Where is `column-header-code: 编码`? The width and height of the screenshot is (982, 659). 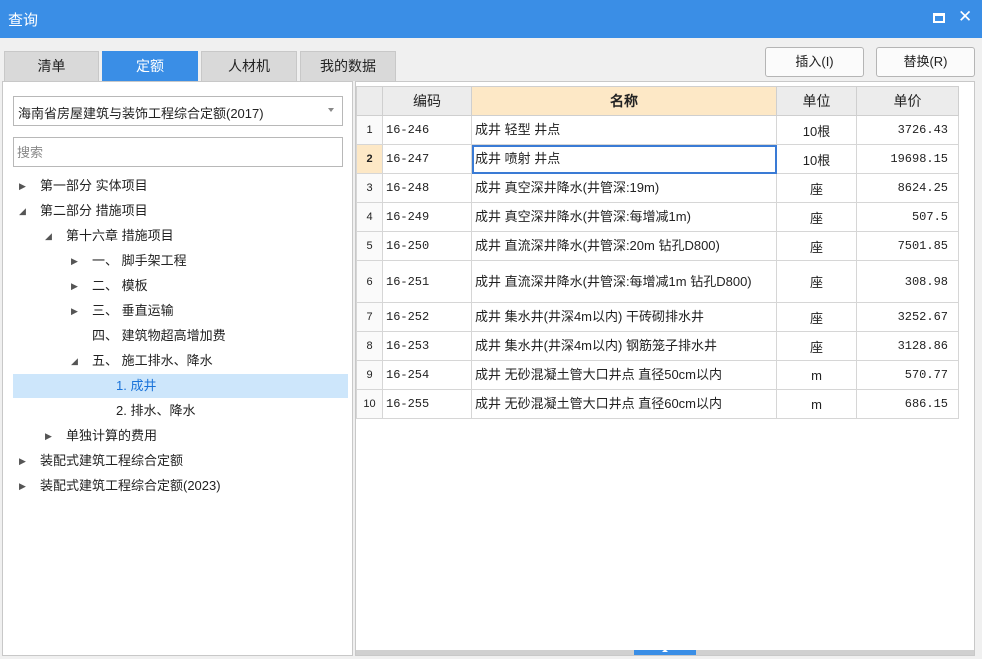 column-header-code: 编码 is located at coordinates (427, 101).